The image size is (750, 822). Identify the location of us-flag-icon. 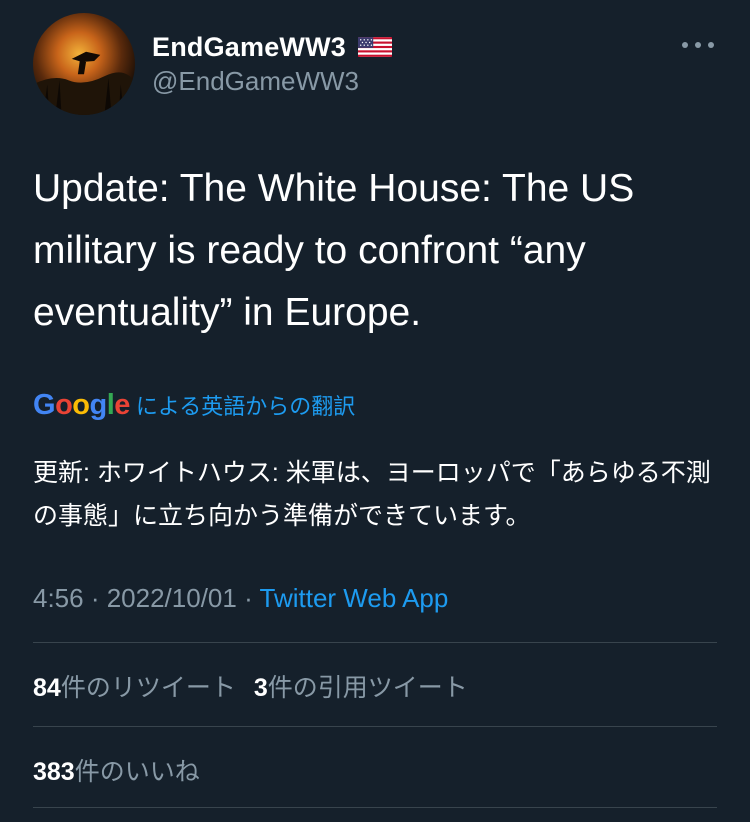
(375, 47).